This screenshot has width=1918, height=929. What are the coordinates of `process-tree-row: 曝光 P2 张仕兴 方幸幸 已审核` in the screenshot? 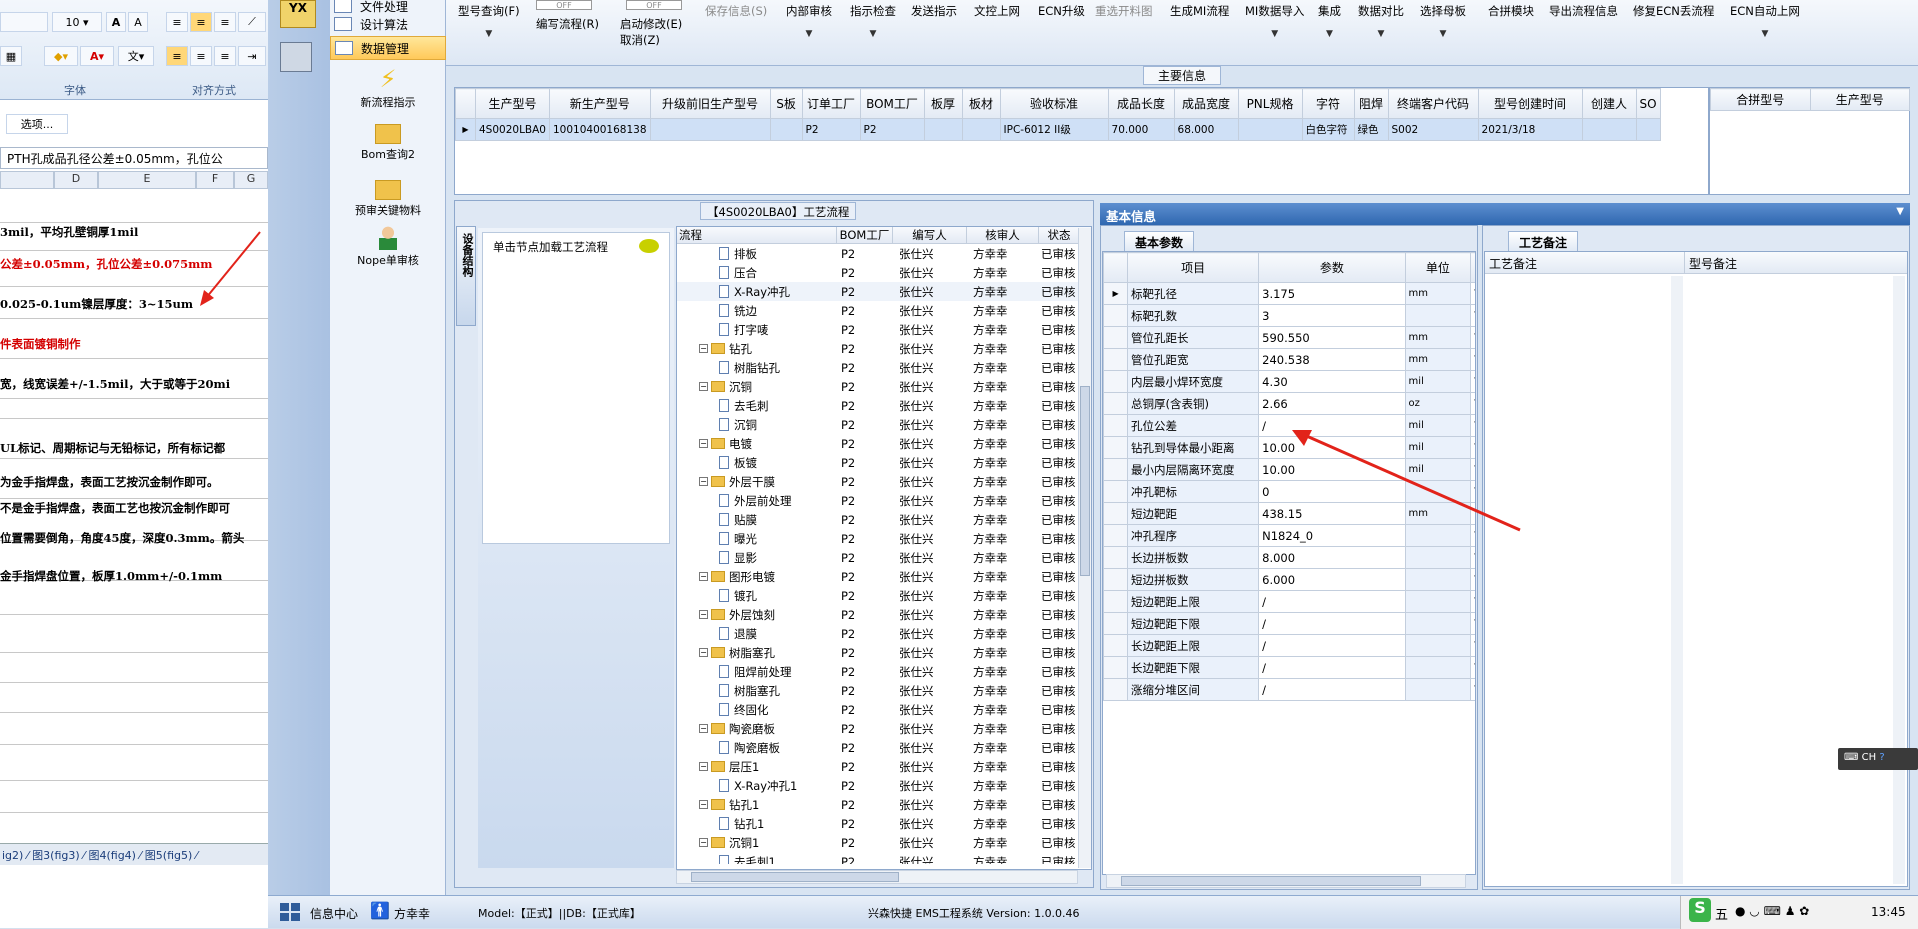 It's located at (884, 538).